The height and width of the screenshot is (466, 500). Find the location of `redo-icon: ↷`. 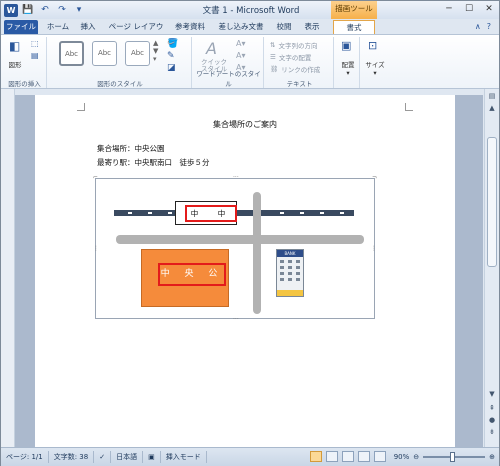

redo-icon: ↷ is located at coordinates (62, 10).